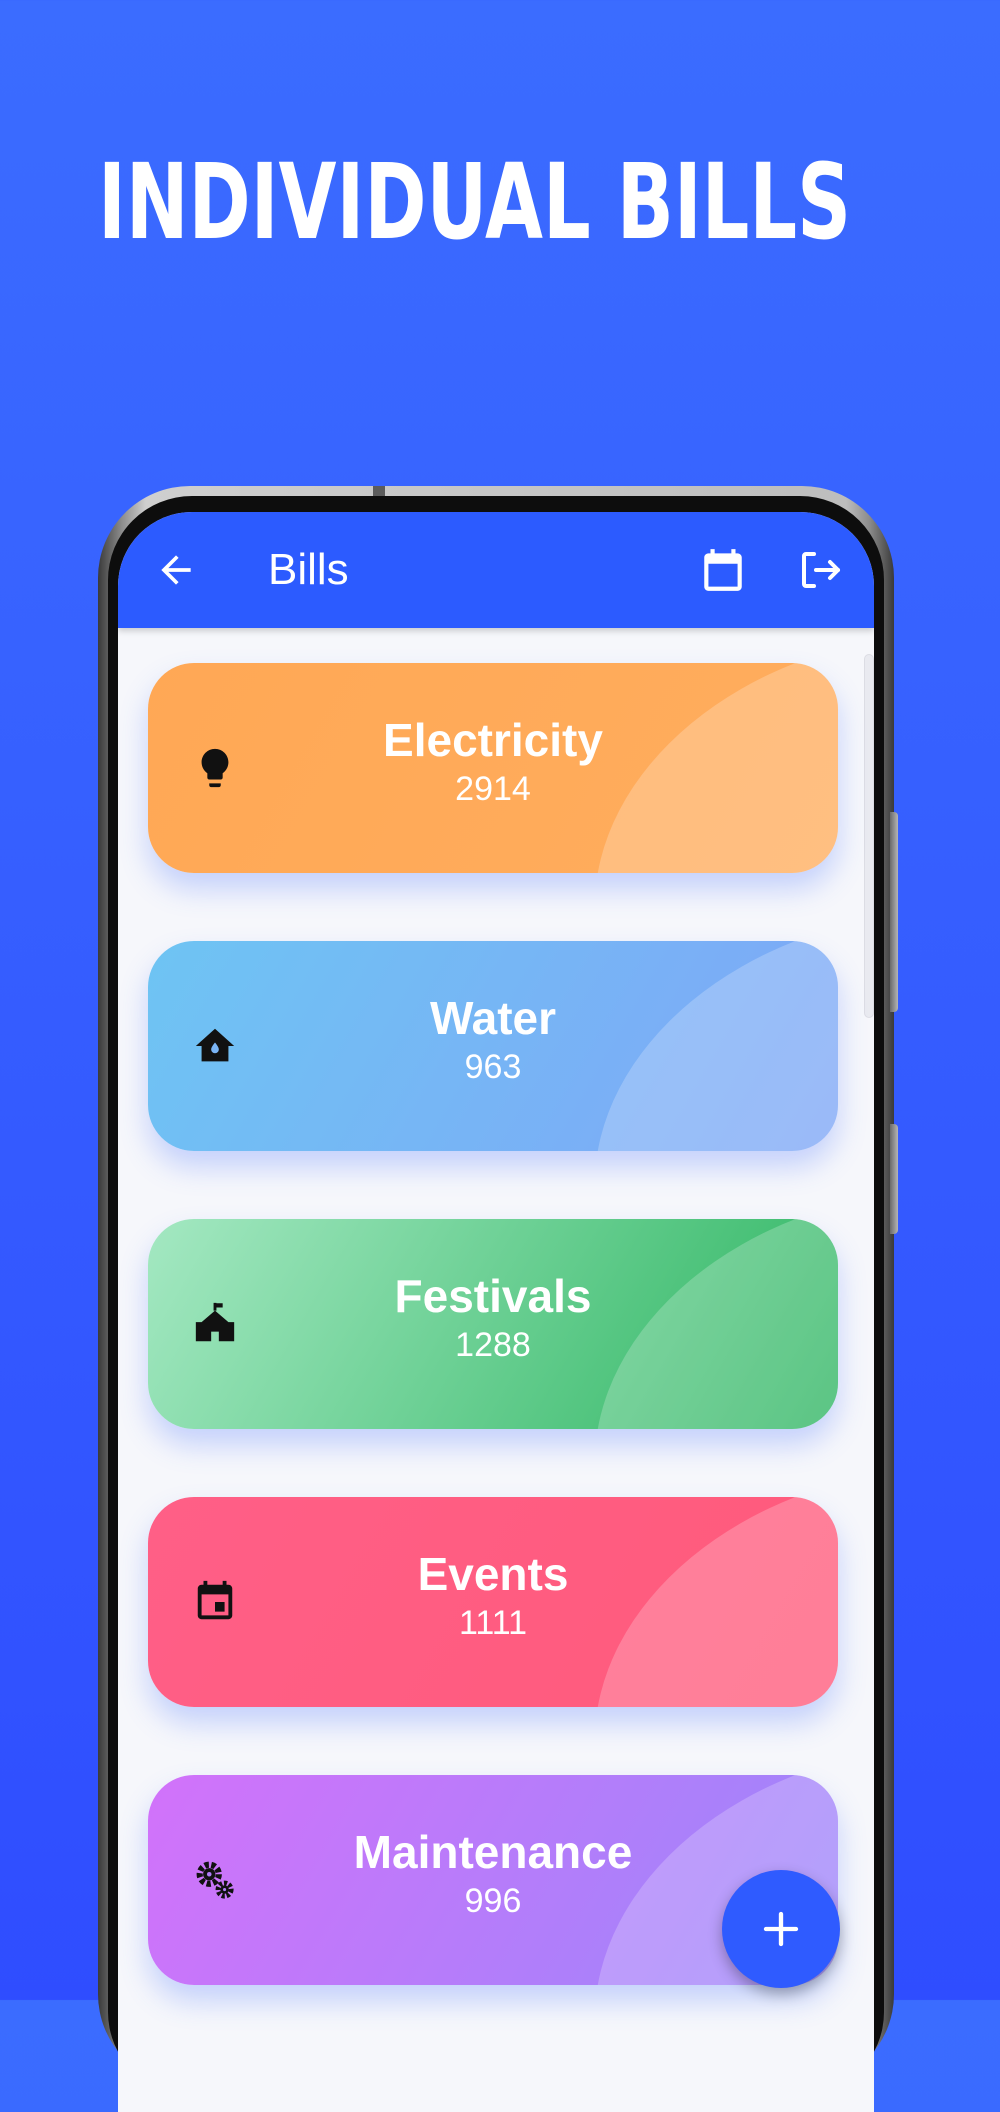  What do you see at coordinates (493, 1296) in the screenshot?
I see `bill-name: Festivals` at bounding box center [493, 1296].